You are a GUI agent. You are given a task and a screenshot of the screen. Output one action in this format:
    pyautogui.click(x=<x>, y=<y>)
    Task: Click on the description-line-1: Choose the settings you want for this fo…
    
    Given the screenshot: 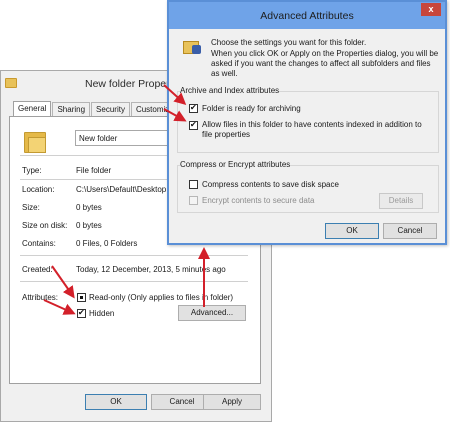 What is the action you would take?
    pyautogui.click(x=289, y=42)
    